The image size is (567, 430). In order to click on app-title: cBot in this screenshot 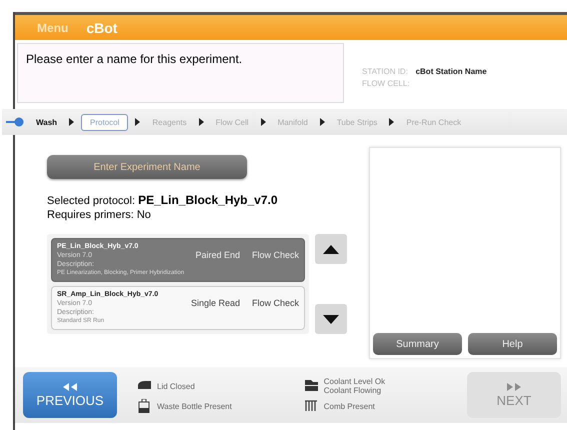, I will do `click(102, 28)`.